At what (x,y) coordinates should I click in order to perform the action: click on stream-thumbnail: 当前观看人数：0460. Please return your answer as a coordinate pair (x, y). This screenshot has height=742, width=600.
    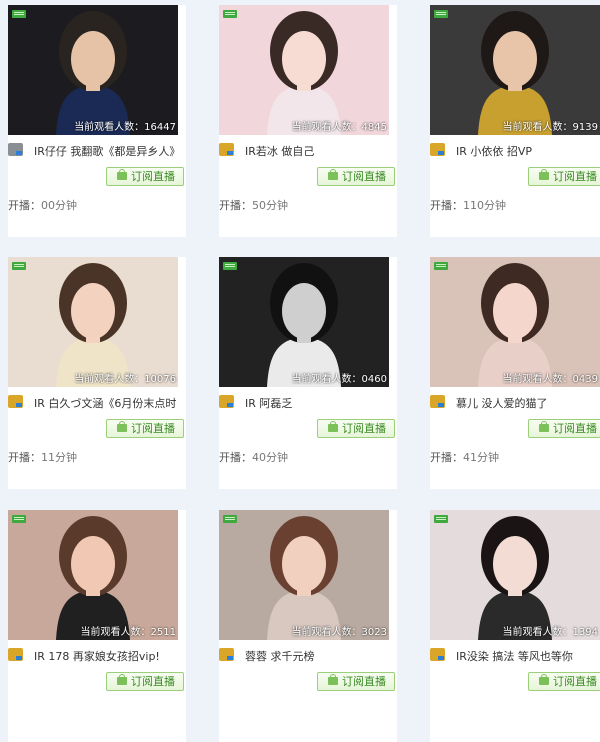
    Looking at the image, I should click on (304, 322).